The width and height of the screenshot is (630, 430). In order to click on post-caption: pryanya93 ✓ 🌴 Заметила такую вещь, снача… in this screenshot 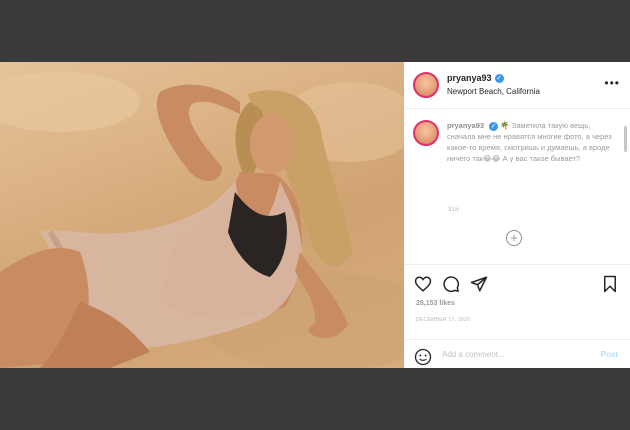, I will do `click(515, 142)`.